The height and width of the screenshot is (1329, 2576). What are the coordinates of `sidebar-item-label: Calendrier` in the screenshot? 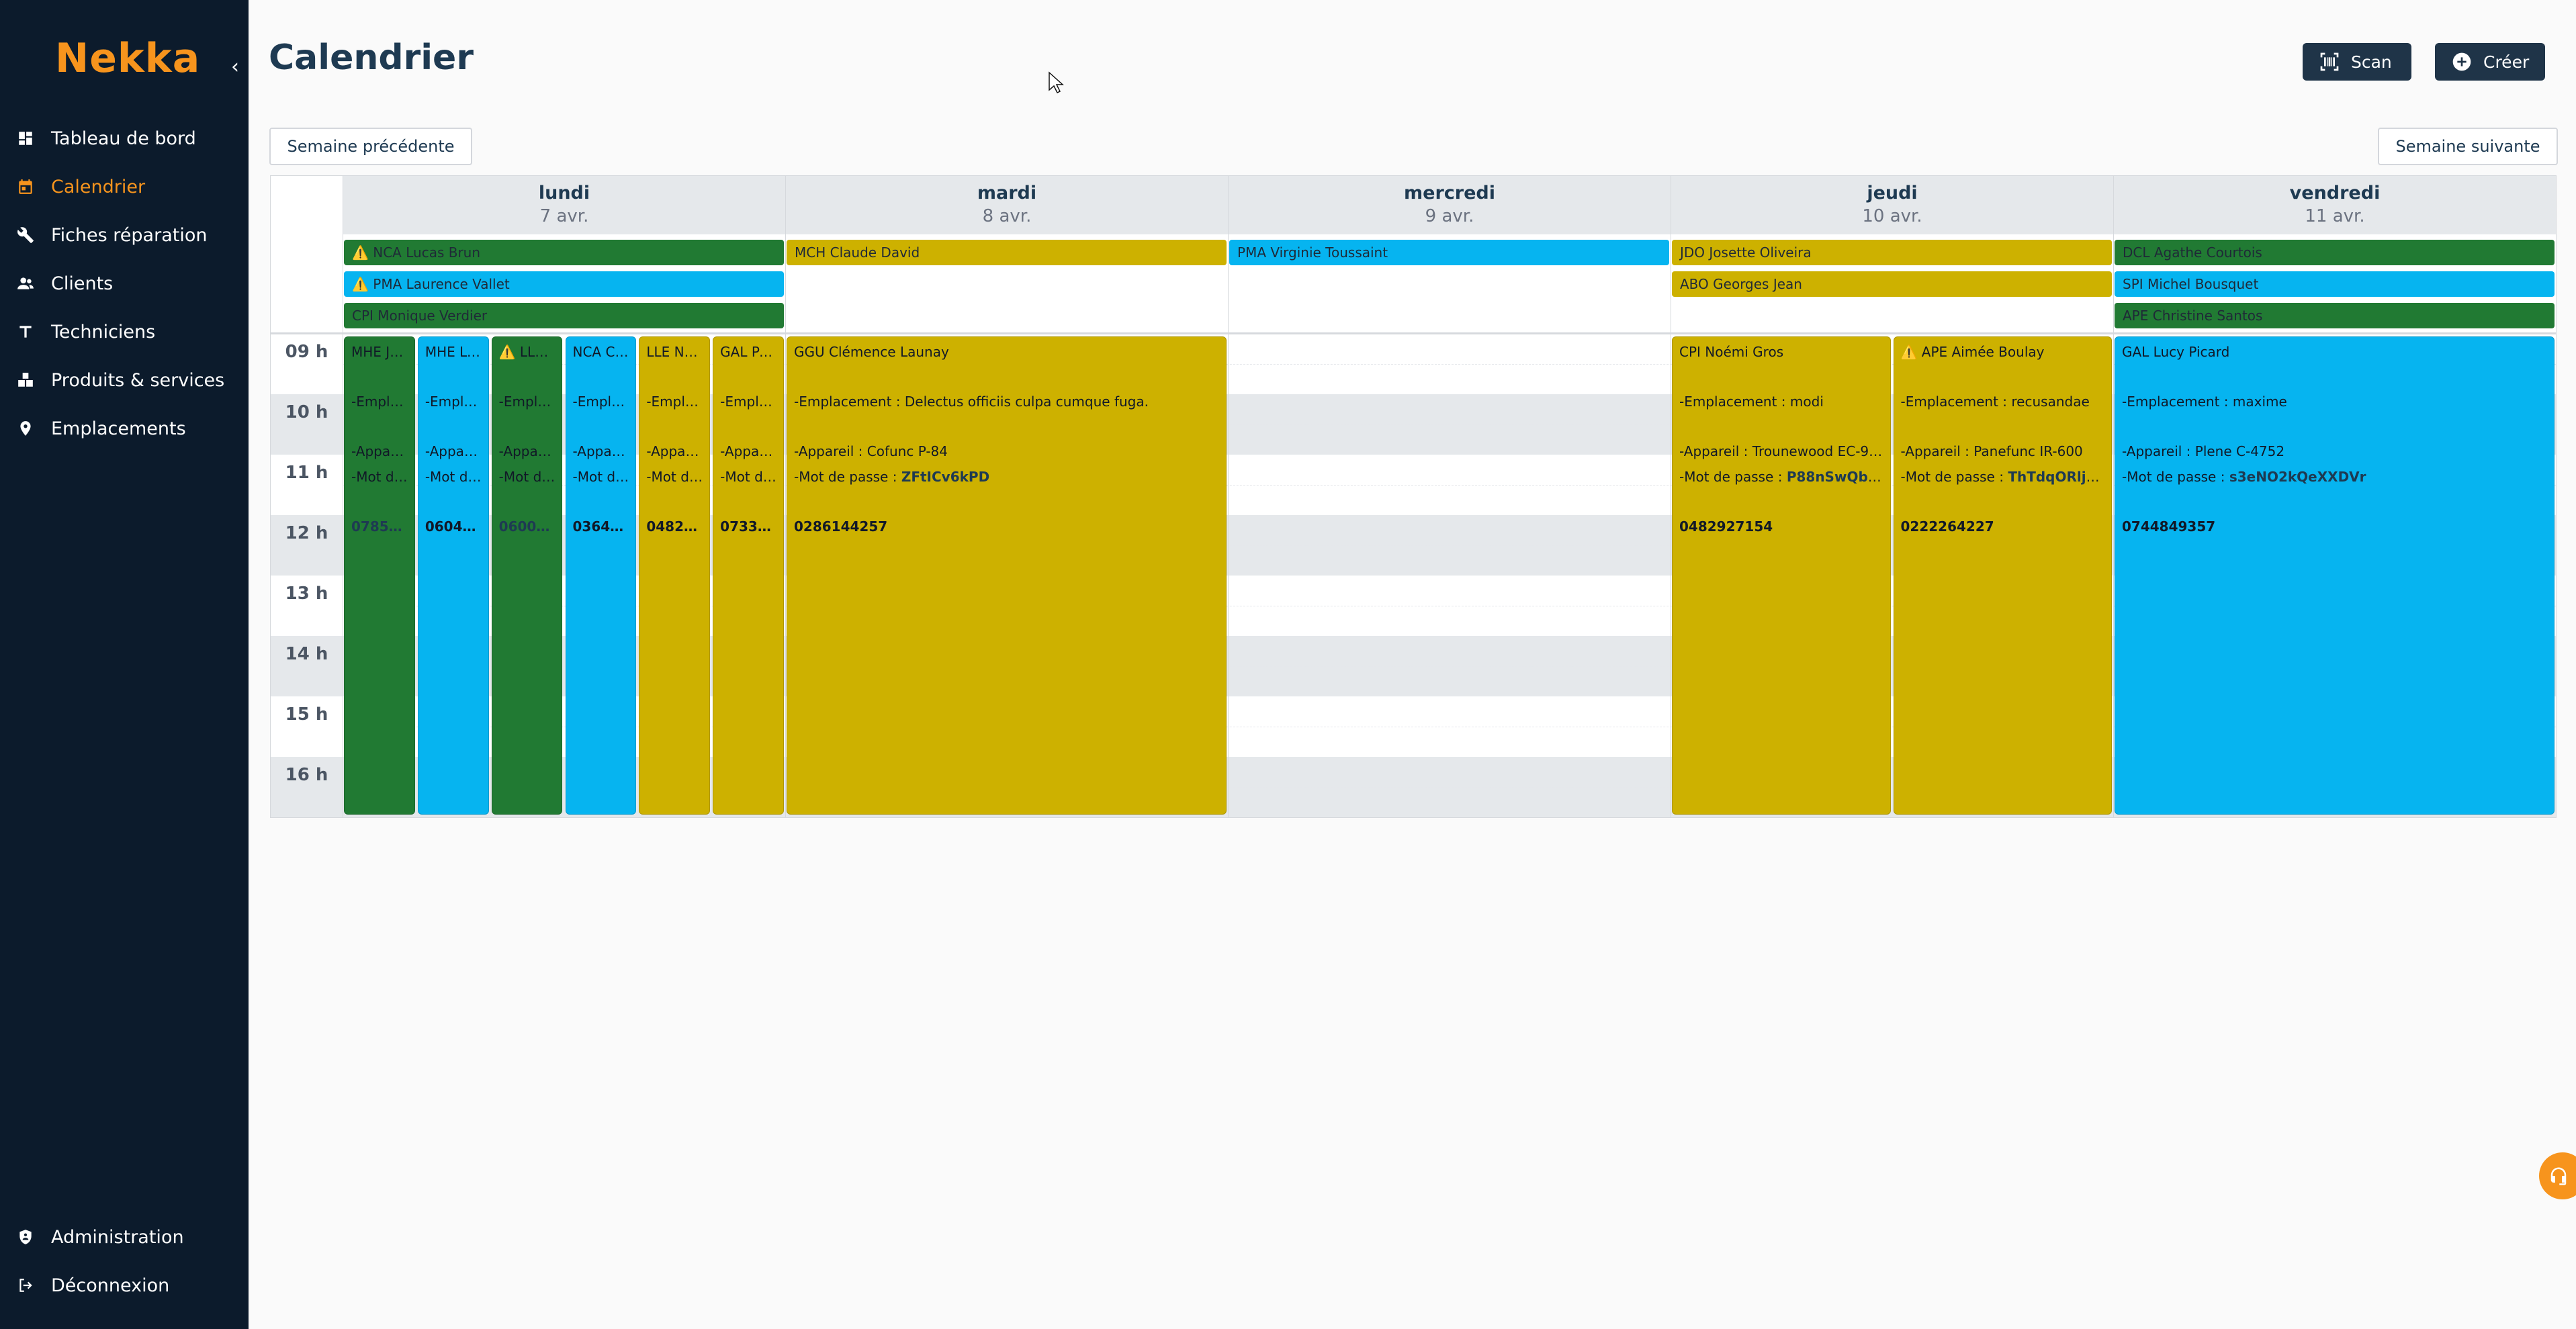 It's located at (98, 186).